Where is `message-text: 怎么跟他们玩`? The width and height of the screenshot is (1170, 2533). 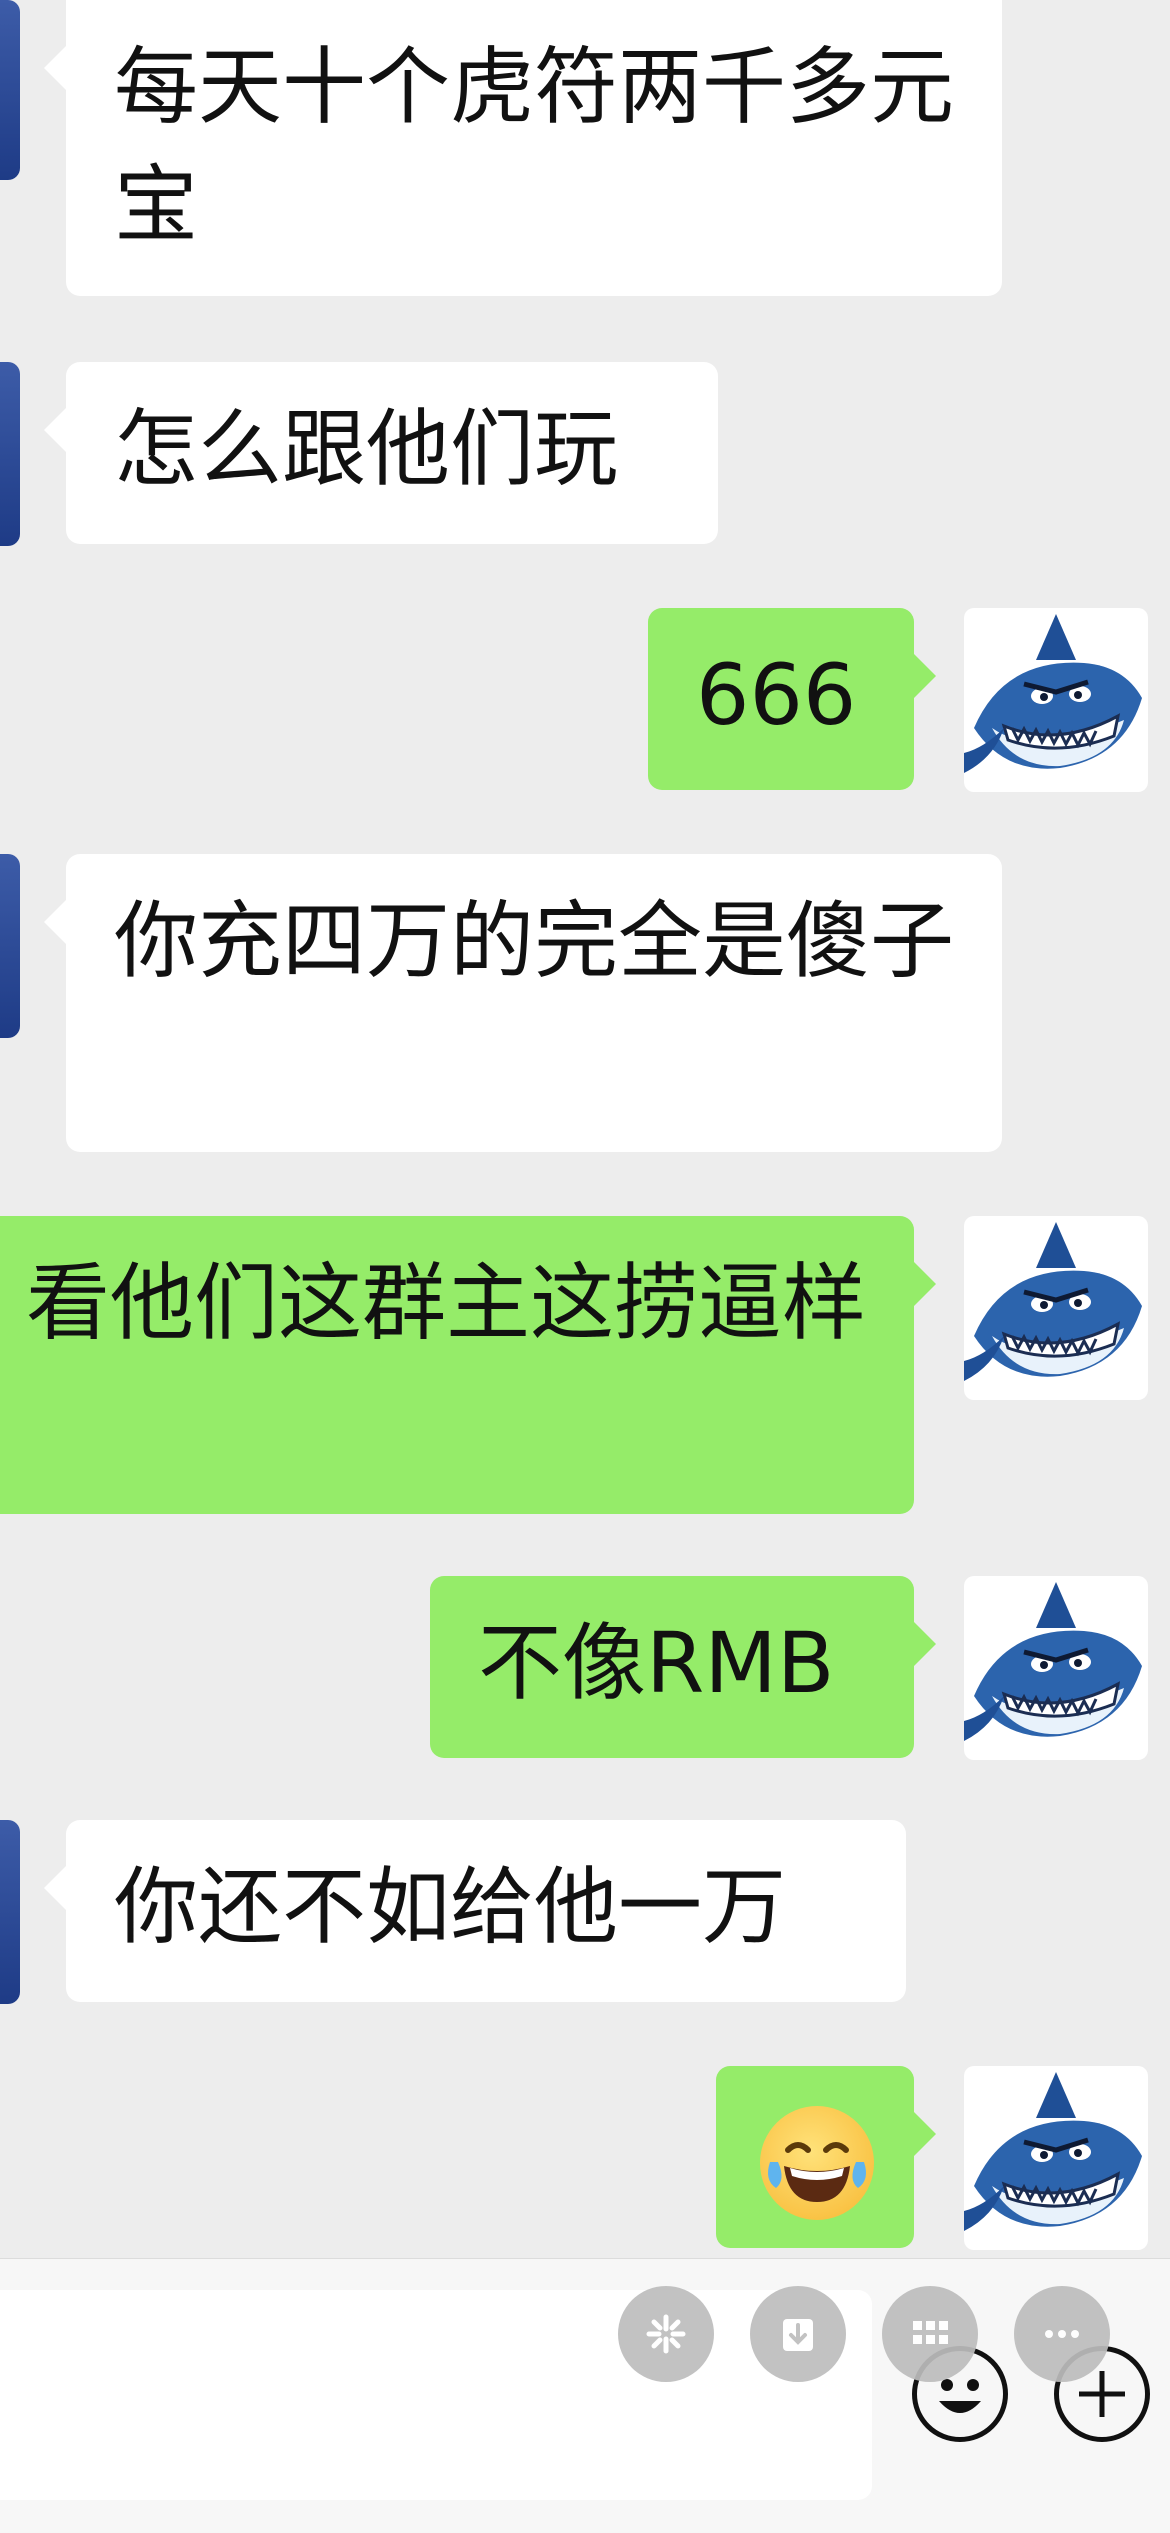
message-text: 怎么跟他们玩 is located at coordinates (366, 449).